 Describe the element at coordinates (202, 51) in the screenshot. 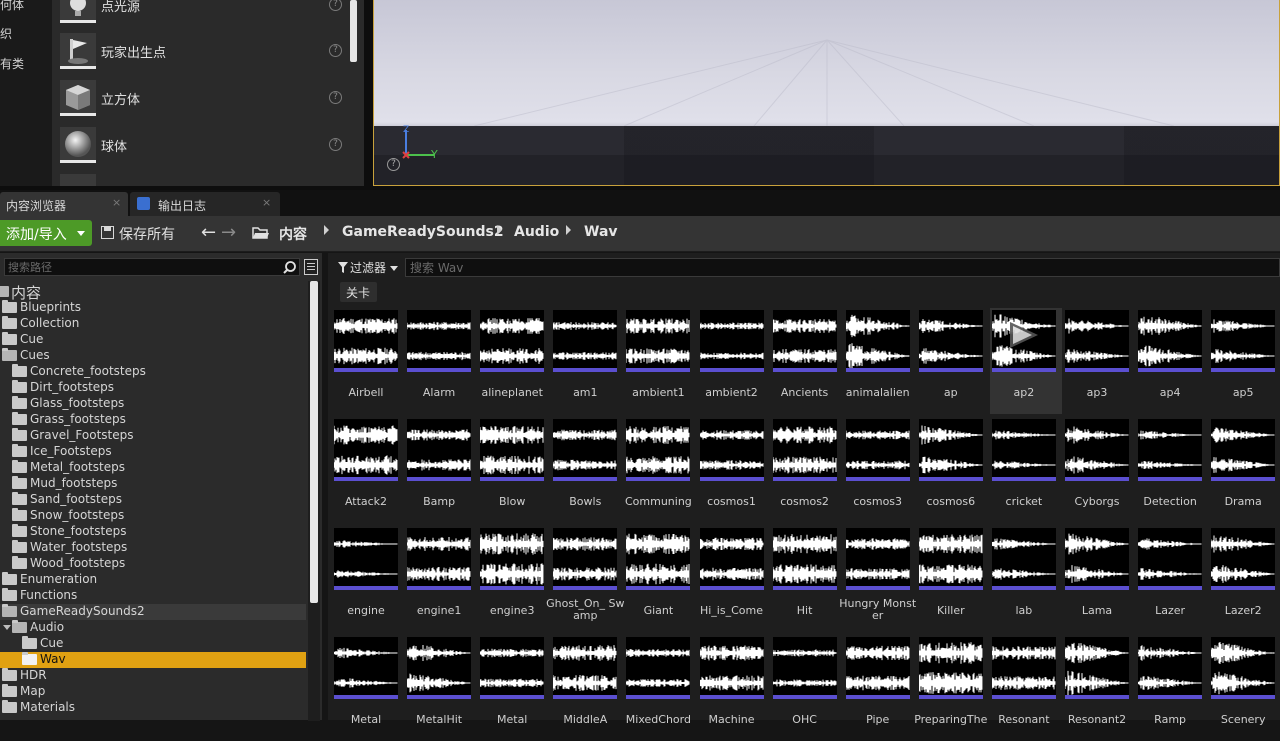

I see `place-item-player-start: 玩家出生点 ?` at that location.